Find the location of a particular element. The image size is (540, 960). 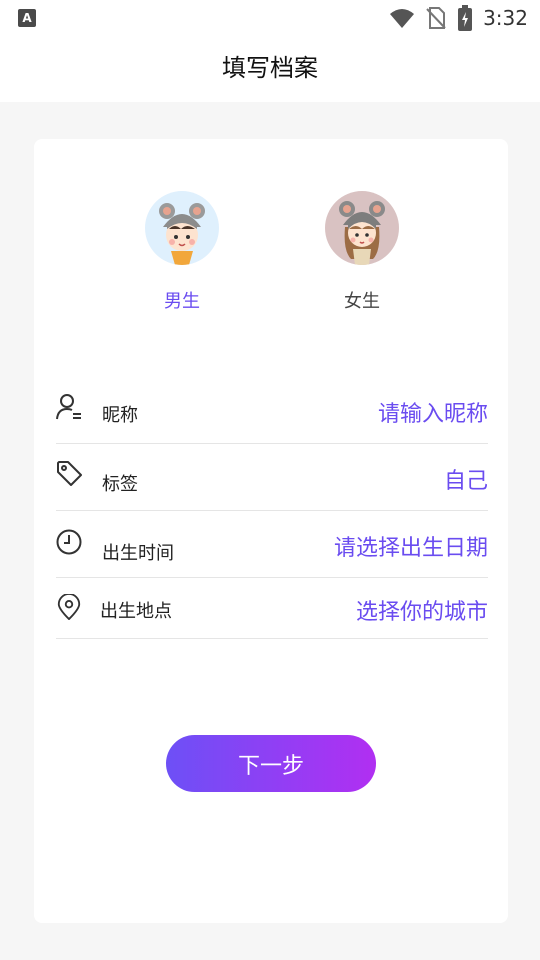

male-label: 男生 is located at coordinates (182, 301).